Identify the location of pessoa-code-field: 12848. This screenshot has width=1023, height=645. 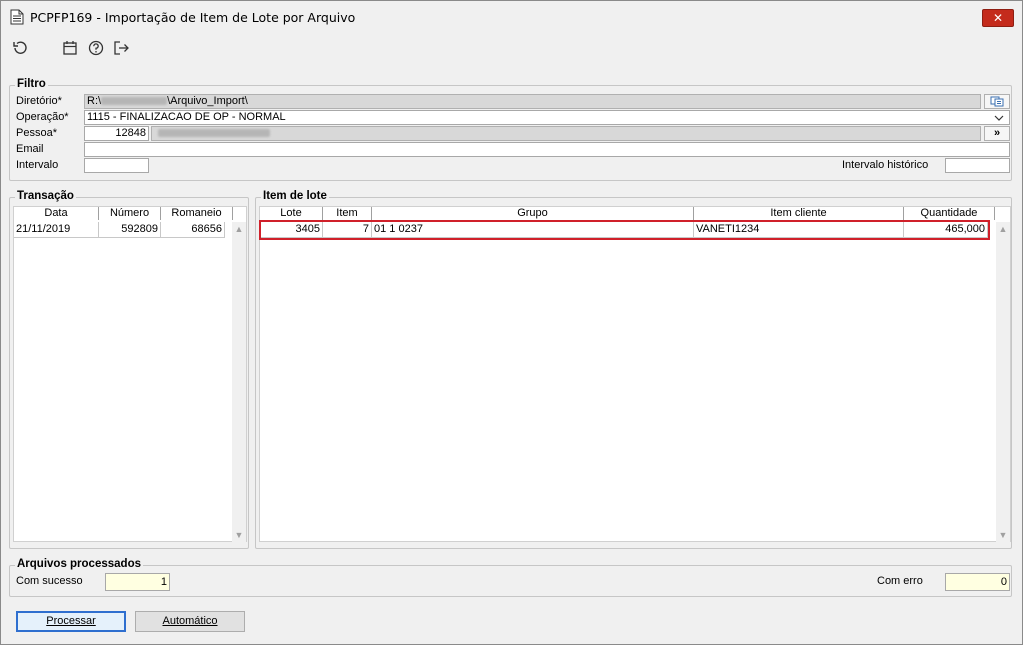
(116, 133).